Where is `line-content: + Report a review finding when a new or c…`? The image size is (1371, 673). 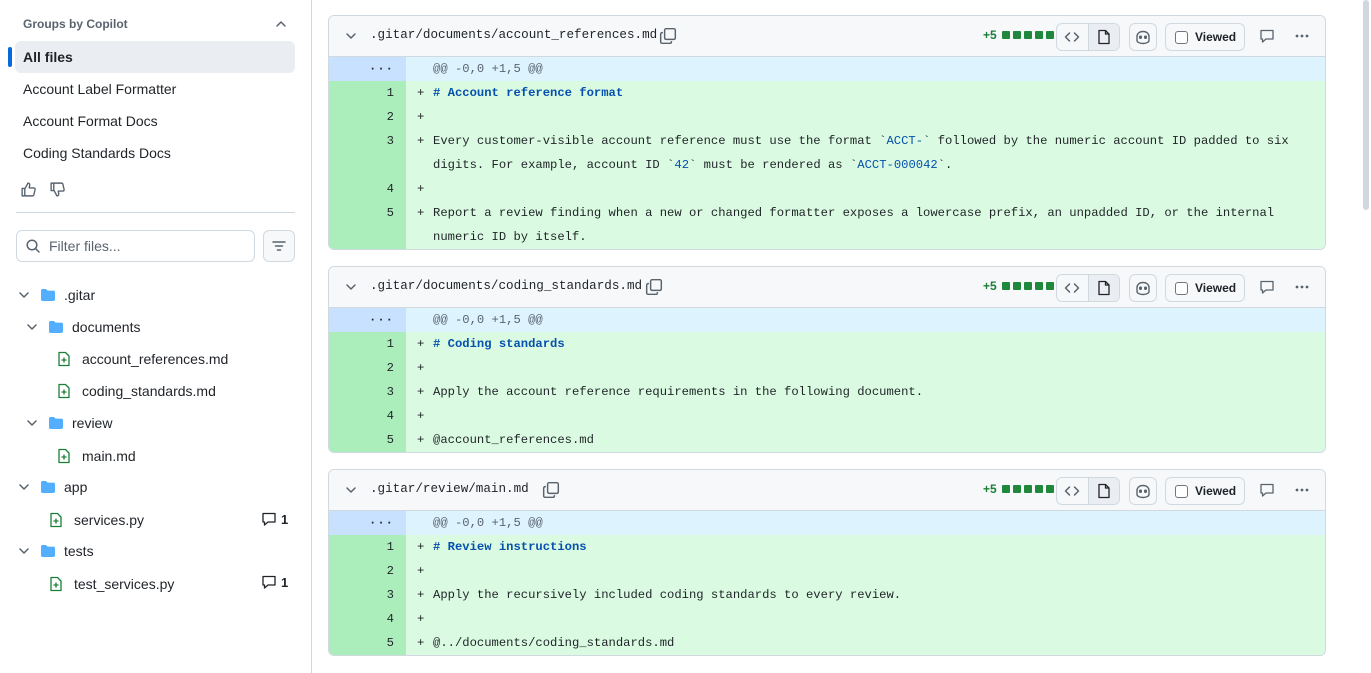 line-content: + Report a review finding when a new or c… is located at coordinates (865, 225).